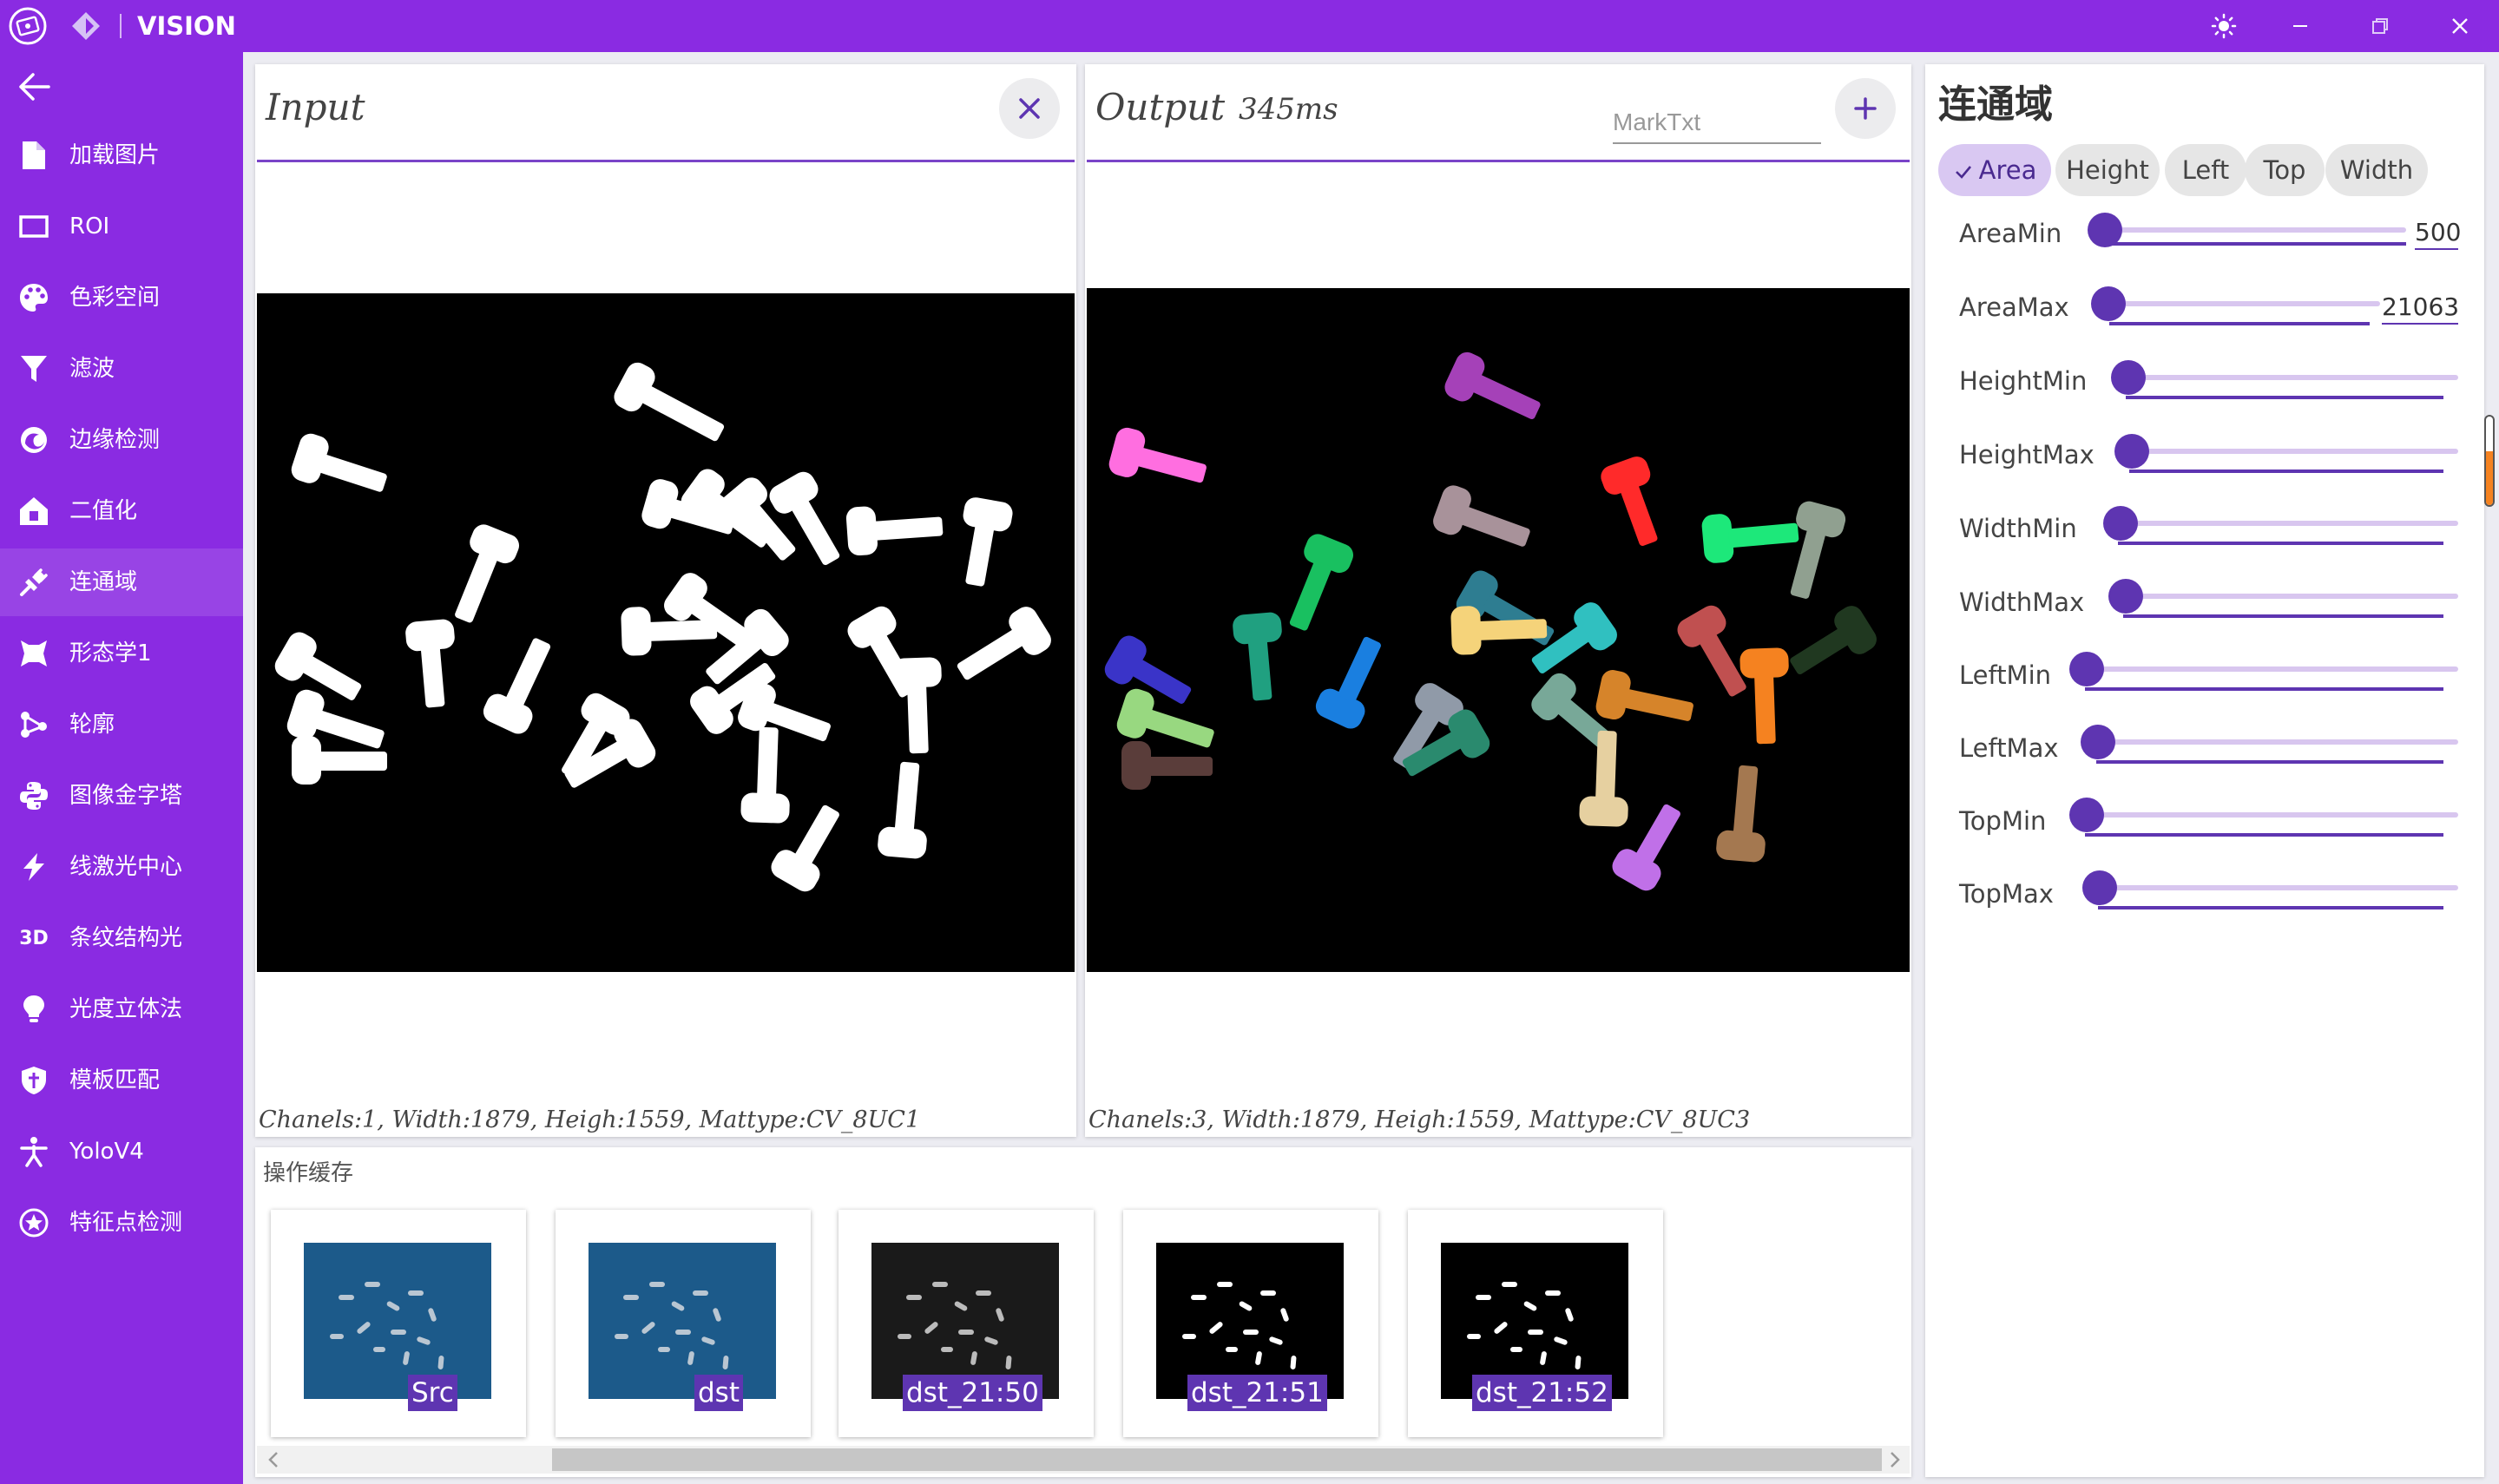 This screenshot has height=1484, width=2499. I want to click on title-separator, so click(121, 26).